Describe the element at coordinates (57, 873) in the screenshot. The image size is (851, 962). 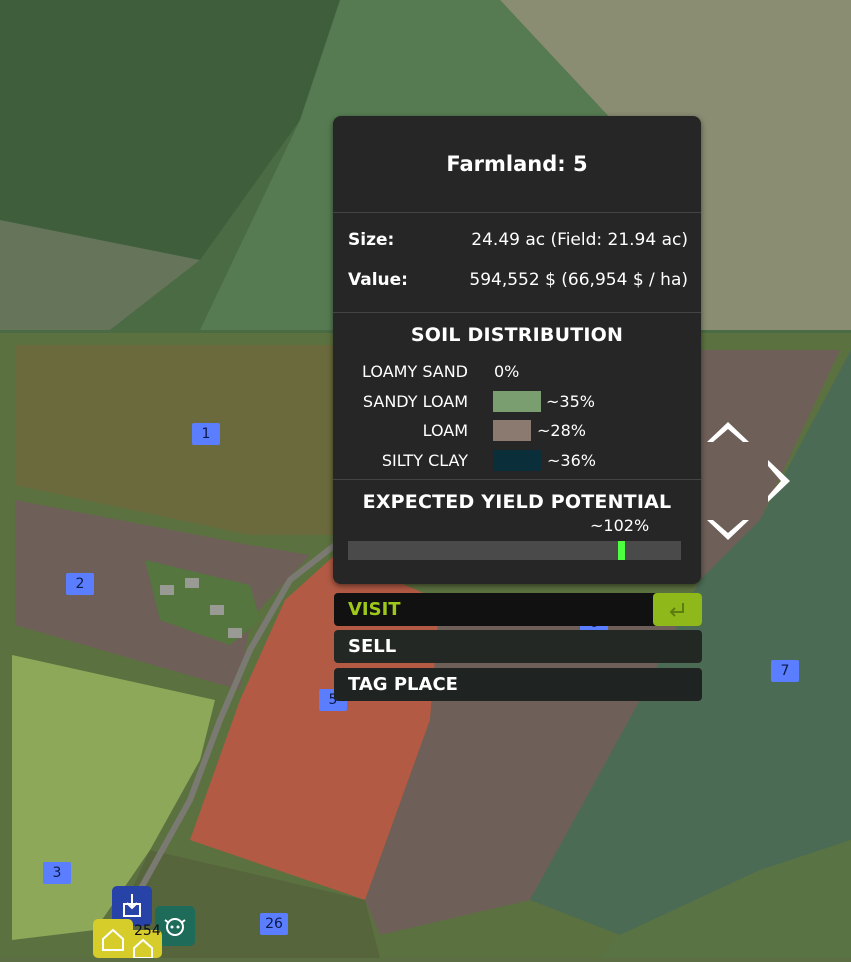
I see `field-label-3: 3` at that location.